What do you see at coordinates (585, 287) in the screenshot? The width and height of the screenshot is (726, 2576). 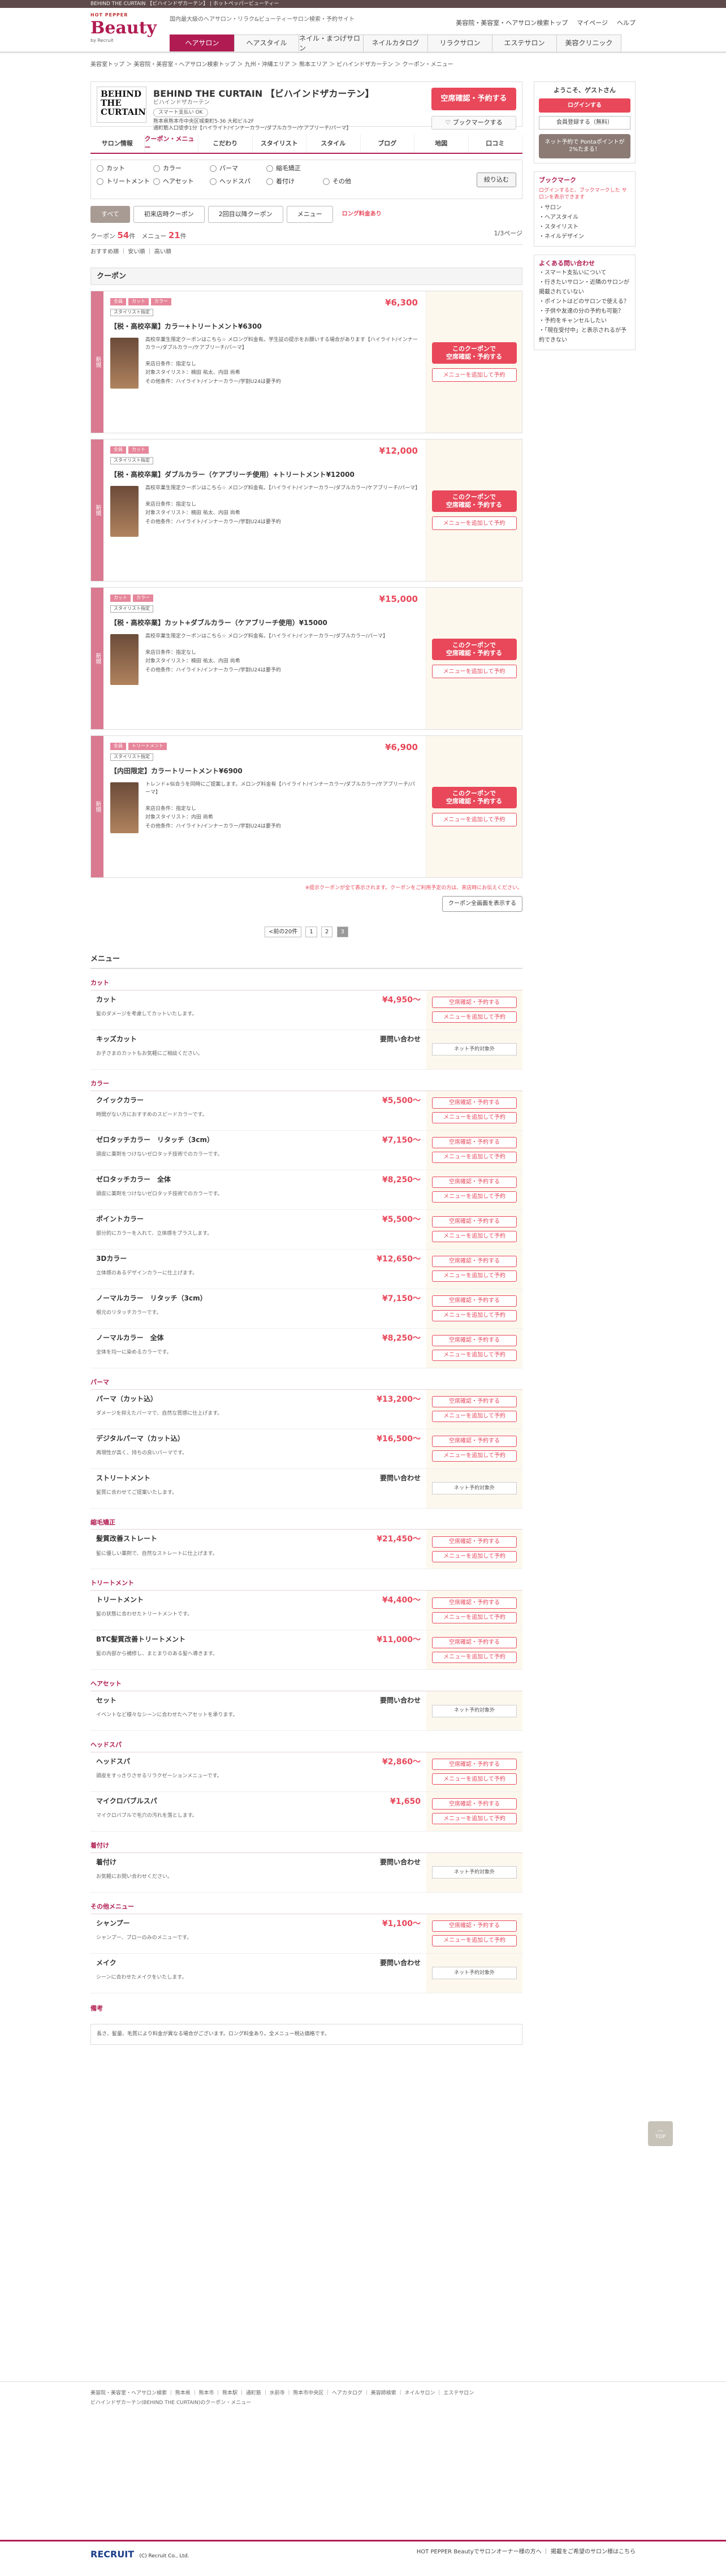 I see `faq-item: 行きたいサロン・近隣のサロンが掲載されていない` at bounding box center [585, 287].